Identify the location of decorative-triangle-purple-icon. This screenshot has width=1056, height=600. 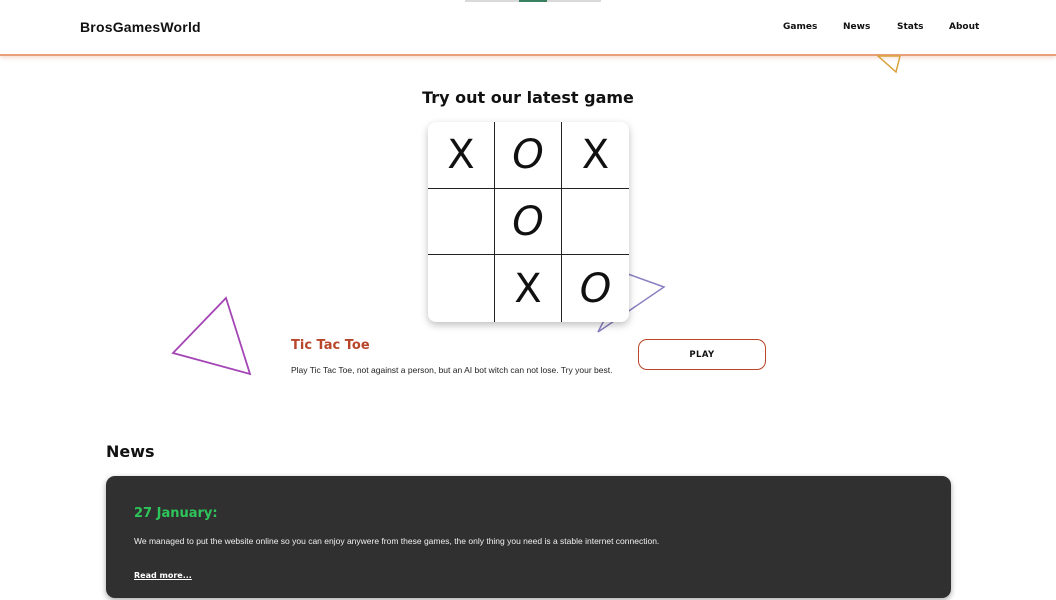
(211, 336).